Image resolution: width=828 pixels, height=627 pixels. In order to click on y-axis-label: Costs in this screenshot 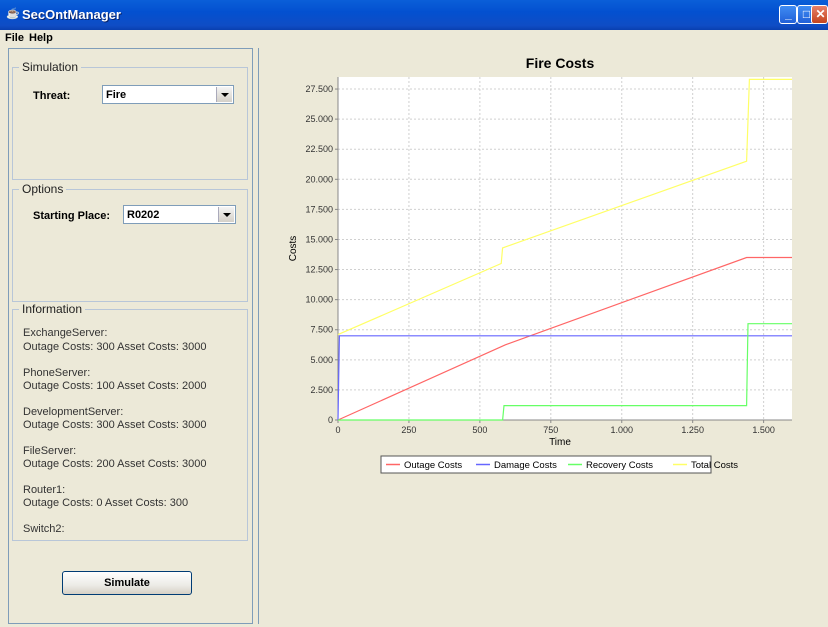, I will do `click(293, 249)`.